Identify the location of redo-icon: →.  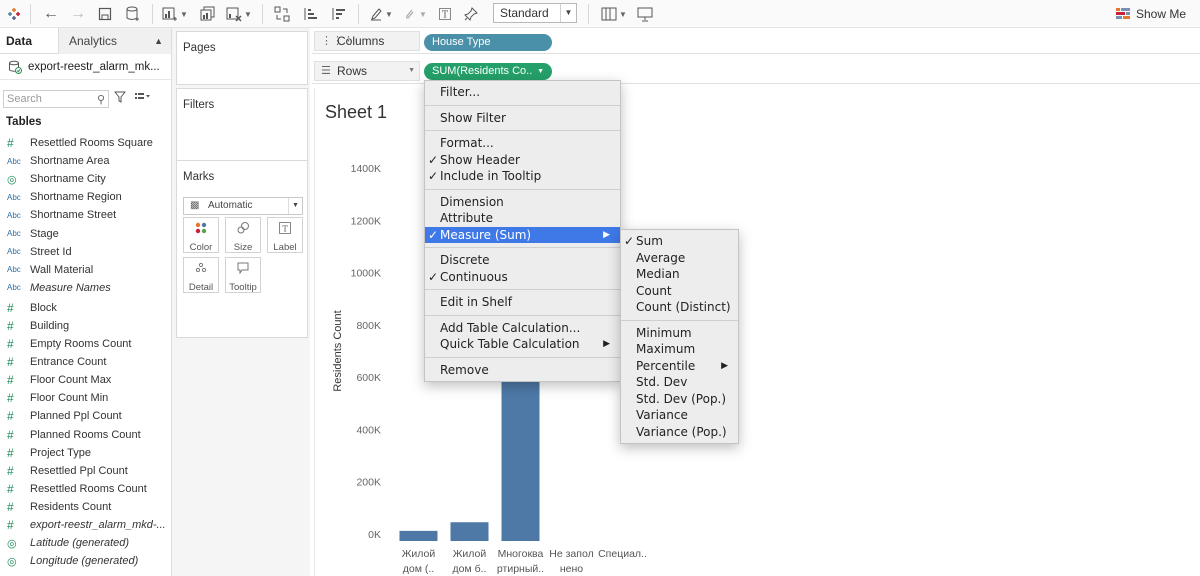
(78, 14).